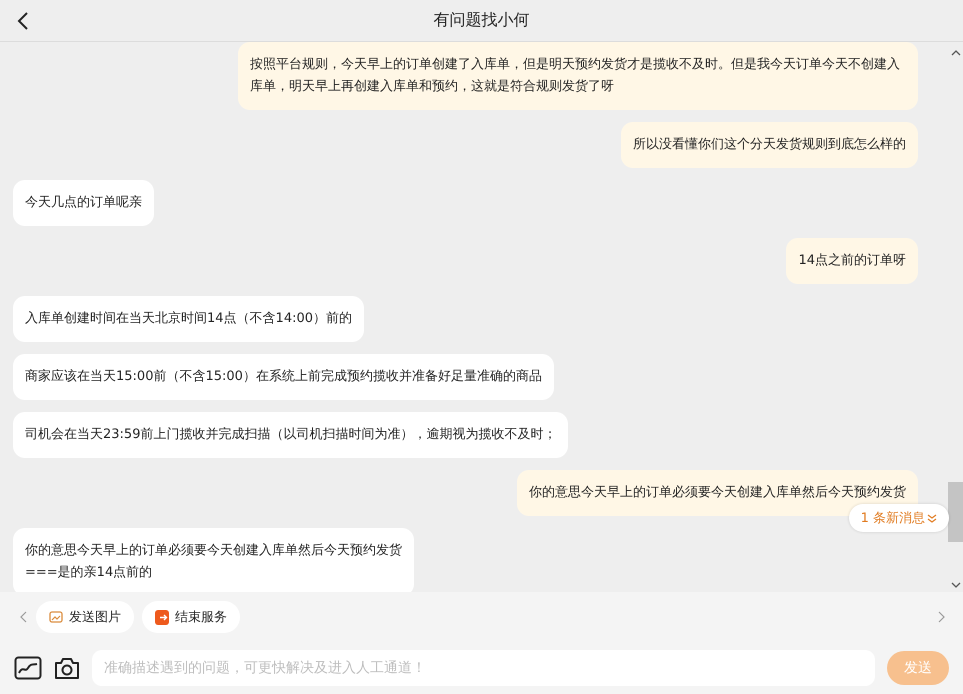  Describe the element at coordinates (578, 76) in the screenshot. I see `sent-message: 按照平台规则，今天早上的订单创建了入库单，但是明天预约发货才是揽收不及时。但是我今天订单今天不创建入库单，明天早上再创建入库单和预约，这就是符合规则发货了呀` at that location.